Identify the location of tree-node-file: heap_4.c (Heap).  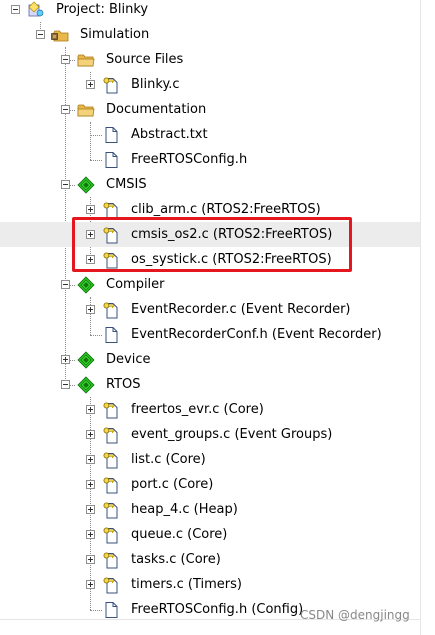
(210, 509).